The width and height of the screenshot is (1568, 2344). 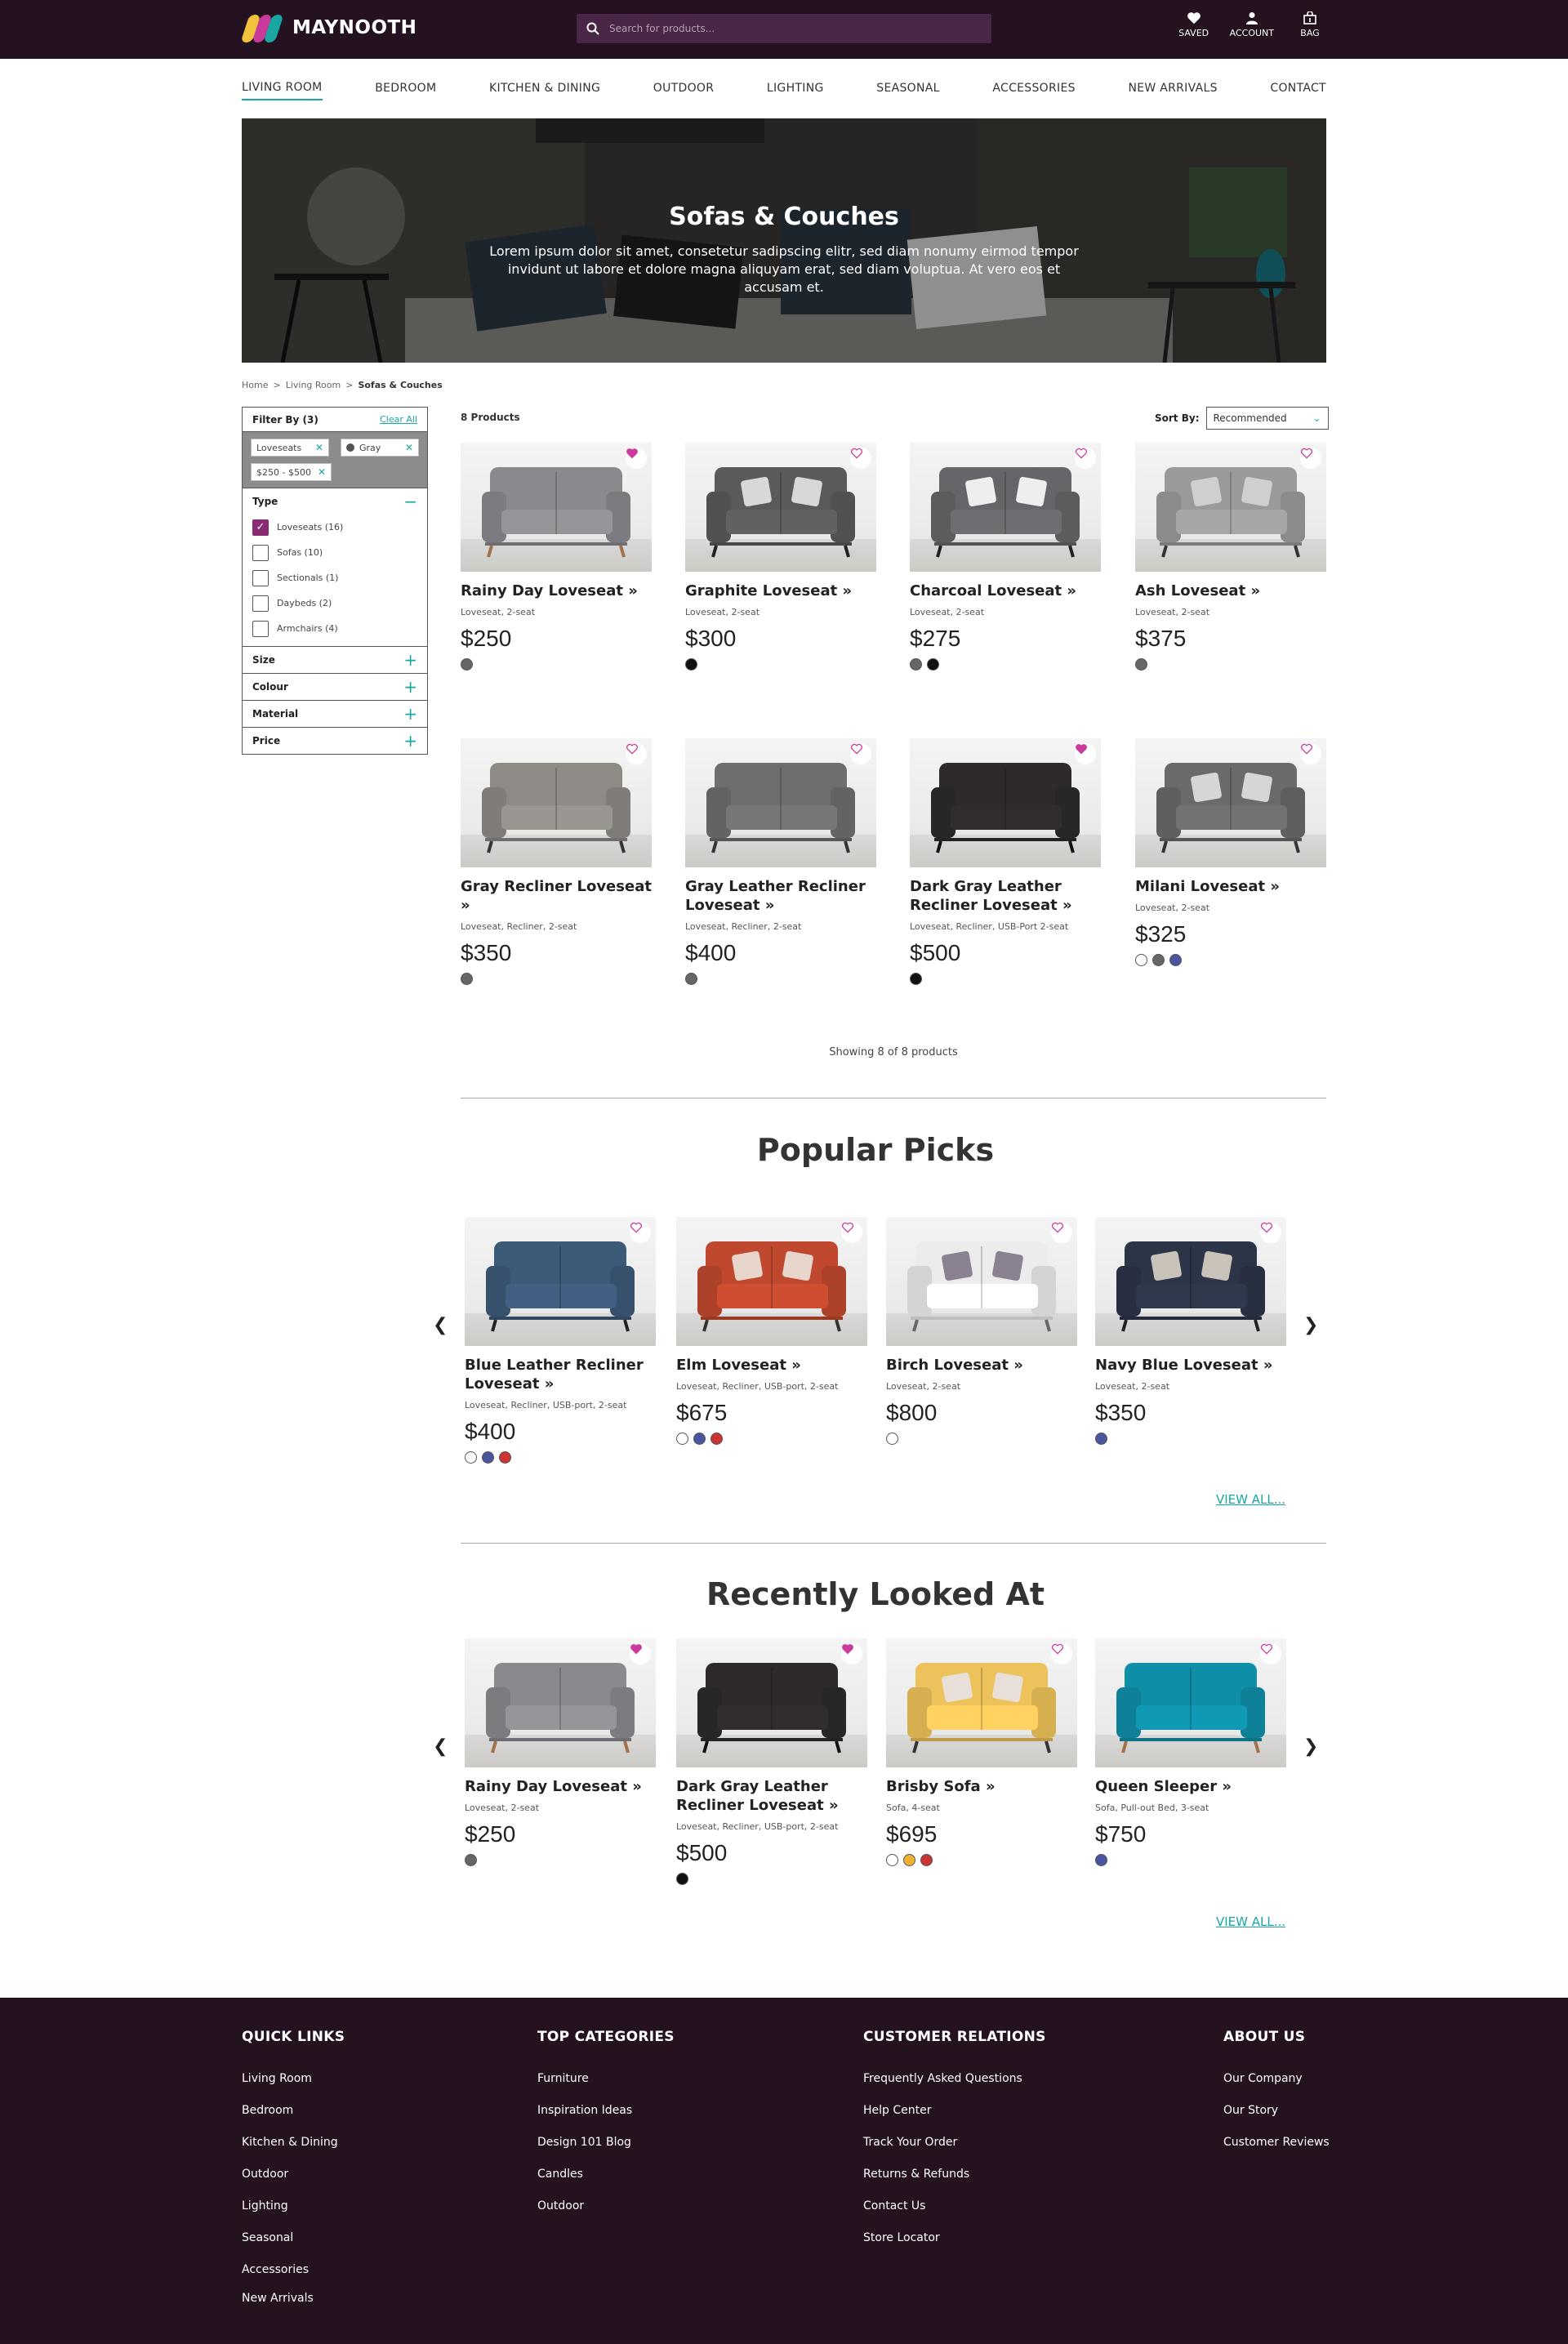 I want to click on nav-accessories: ACCESSORIES, so click(x=1033, y=88).